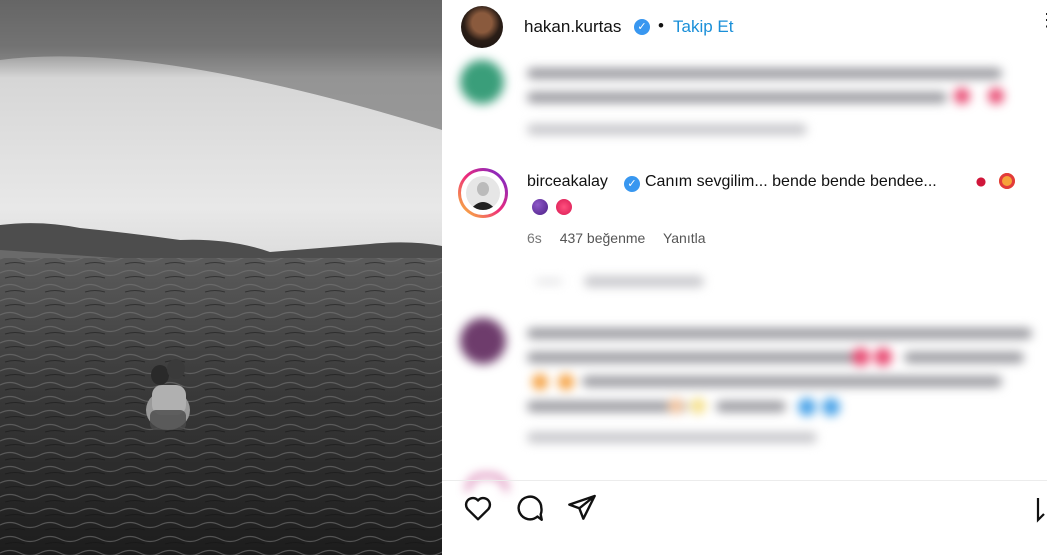 The width and height of the screenshot is (1047, 555). What do you see at coordinates (478, 510) in the screenshot?
I see `heart-icon` at bounding box center [478, 510].